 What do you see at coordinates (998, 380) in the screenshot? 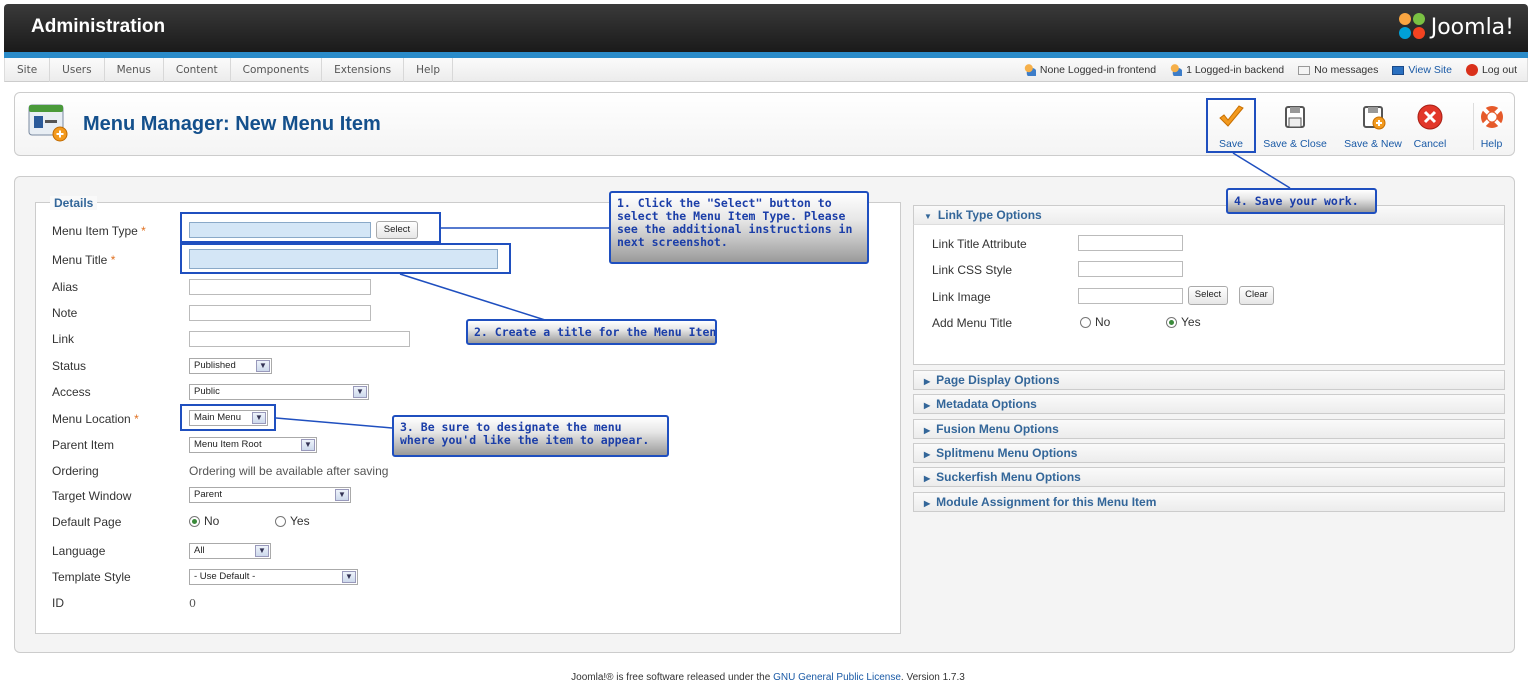
I see `panel-title: Page Display Options` at bounding box center [998, 380].